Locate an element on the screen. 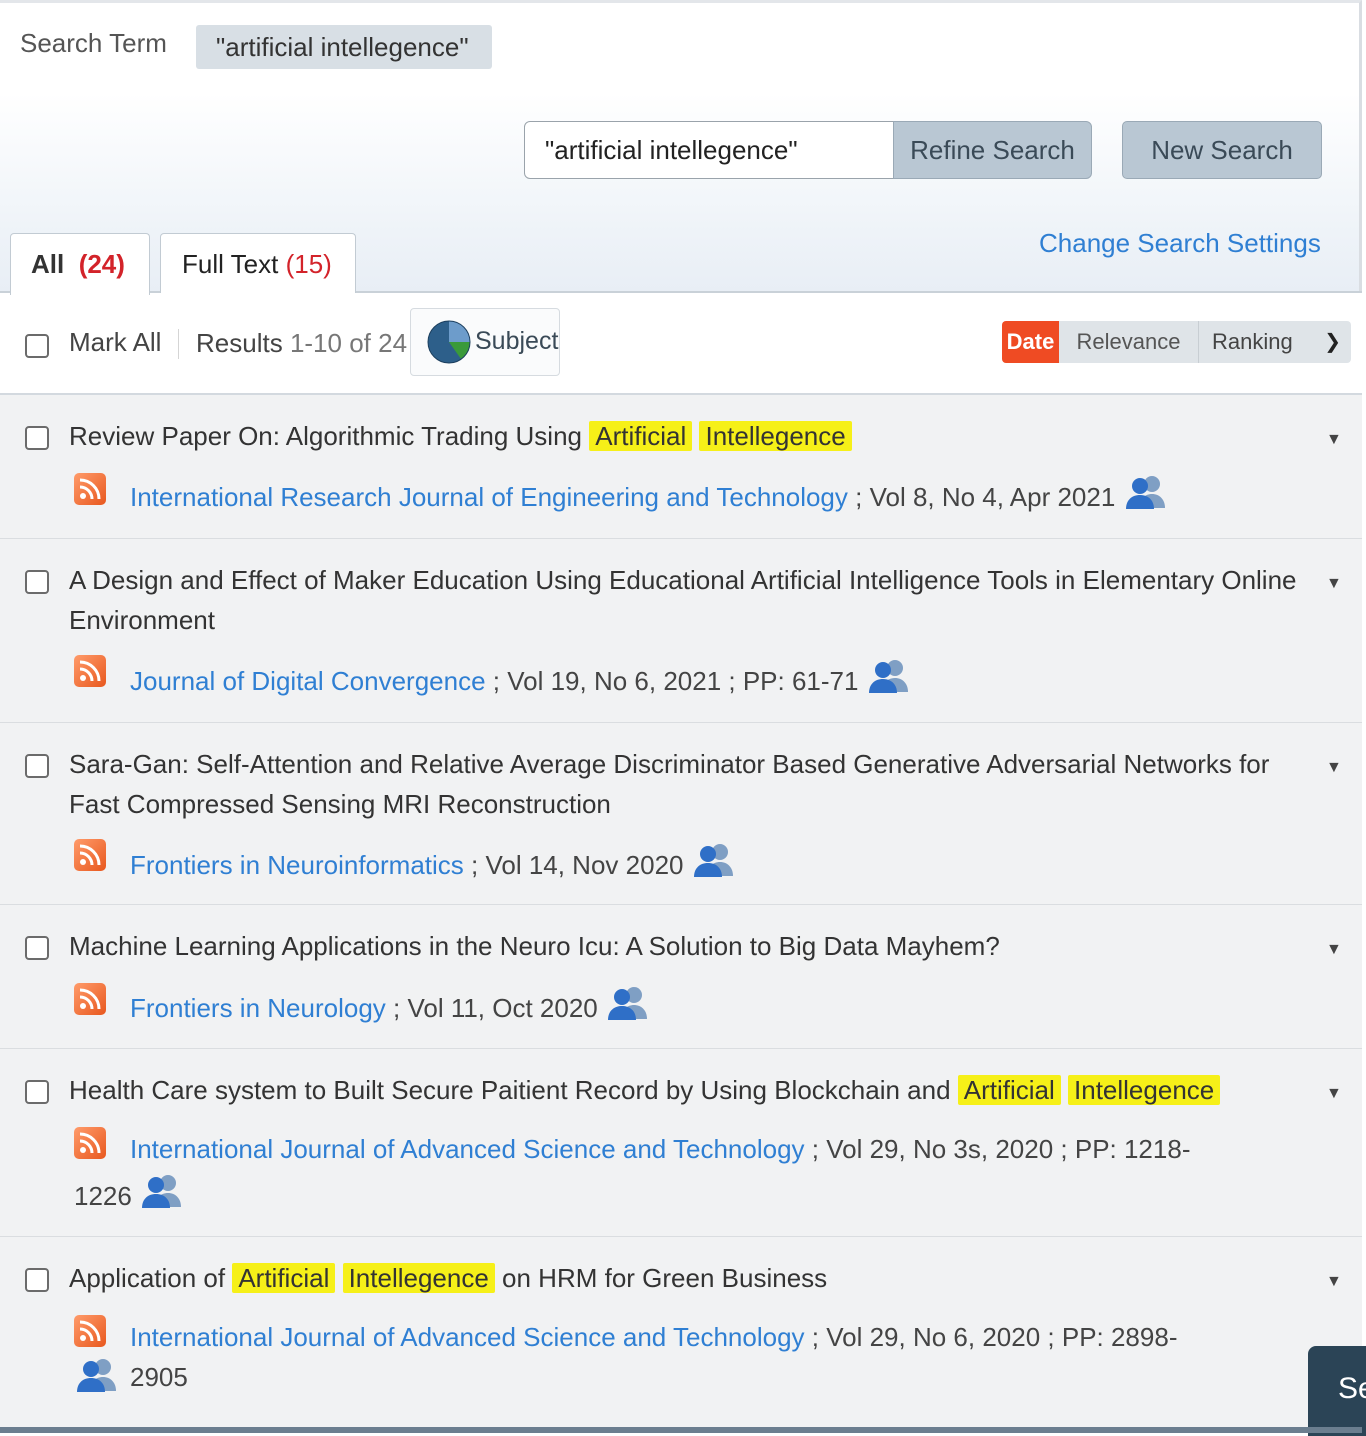 Image resolution: width=1366 pixels, height=1436 pixels. results-range: 1-10 of 24 is located at coordinates (348, 343).